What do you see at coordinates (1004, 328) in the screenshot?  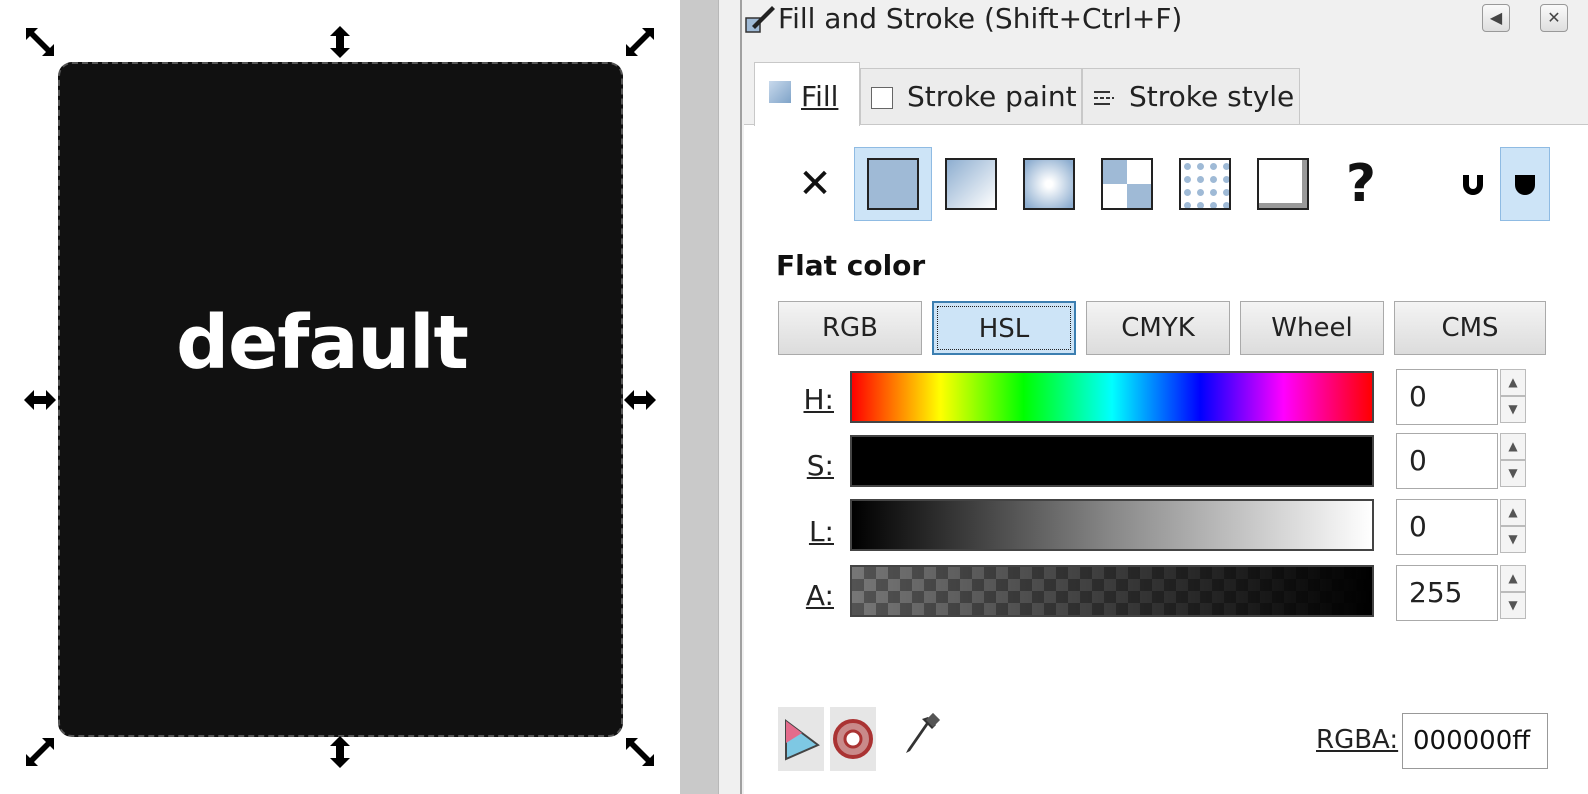 I see `mode-hsl-button: HSL` at bounding box center [1004, 328].